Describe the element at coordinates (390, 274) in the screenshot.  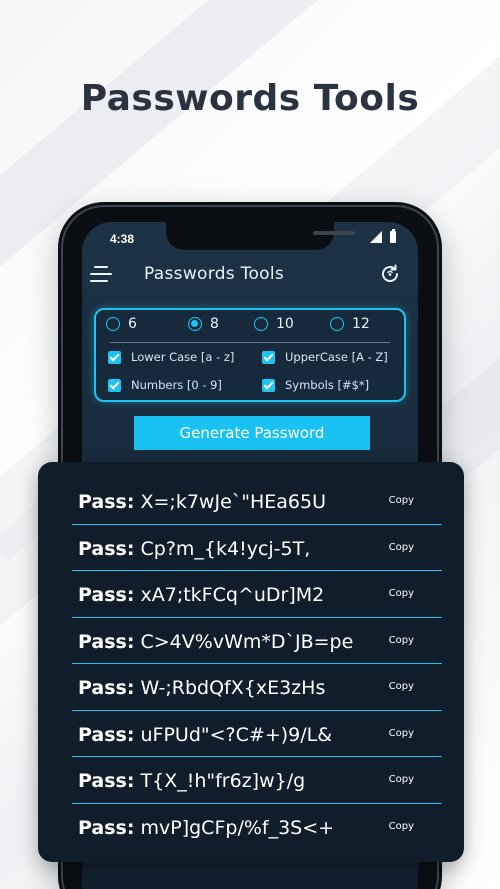
I see `refresh-icon` at that location.